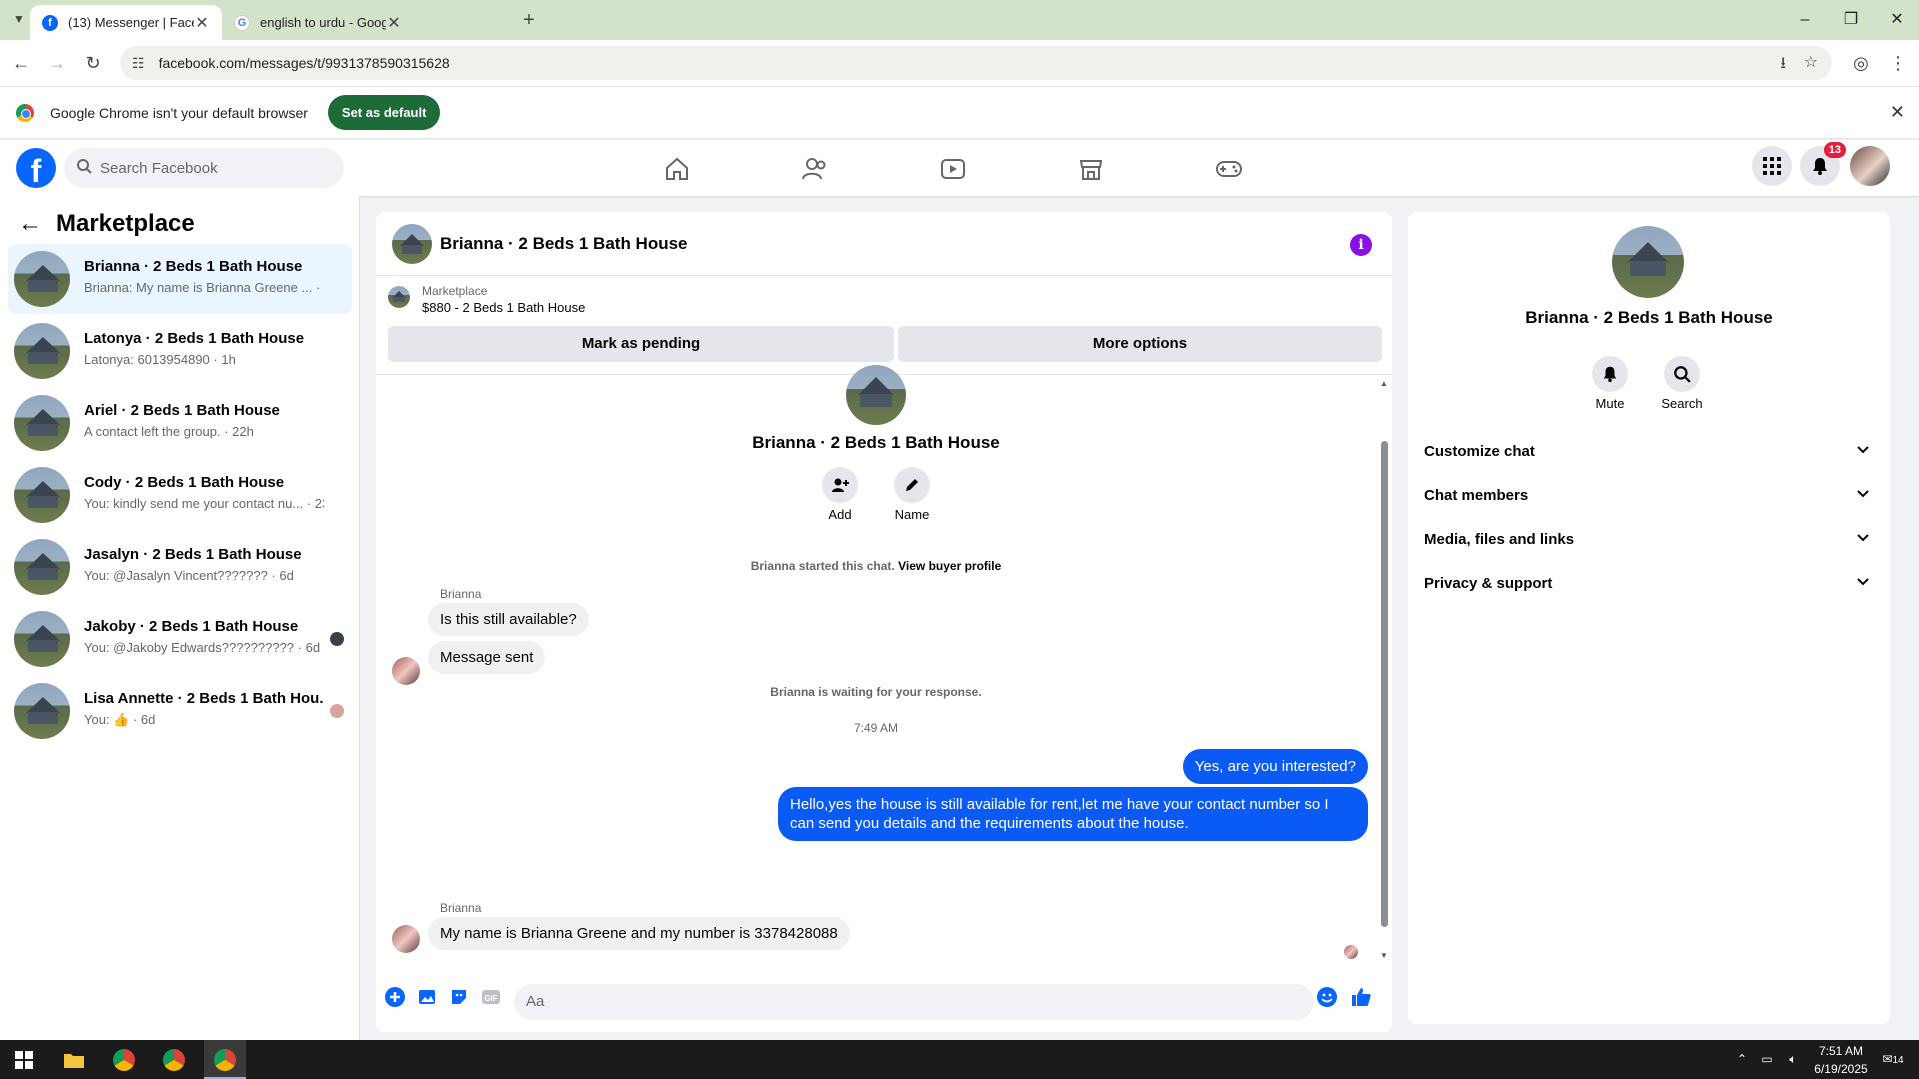  I want to click on home-icon, so click(677, 169).